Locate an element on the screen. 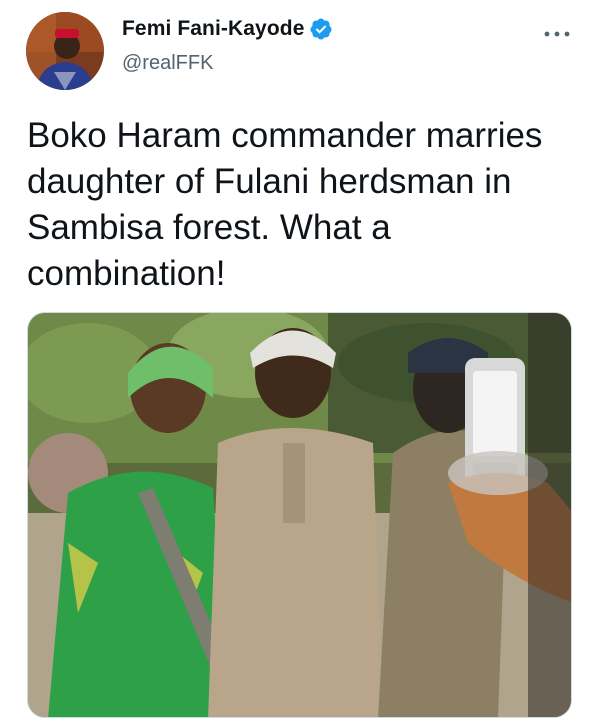  author-name-row: Femi Fani-Kayode is located at coordinates (227, 29).